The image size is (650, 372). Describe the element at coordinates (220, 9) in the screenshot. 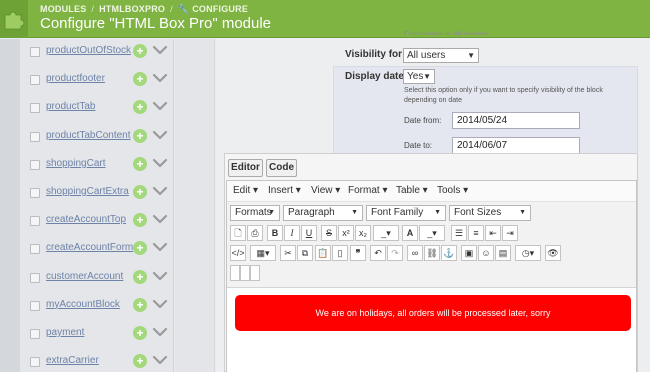

I see `breadcrumb-configure: CONFIGURE` at that location.